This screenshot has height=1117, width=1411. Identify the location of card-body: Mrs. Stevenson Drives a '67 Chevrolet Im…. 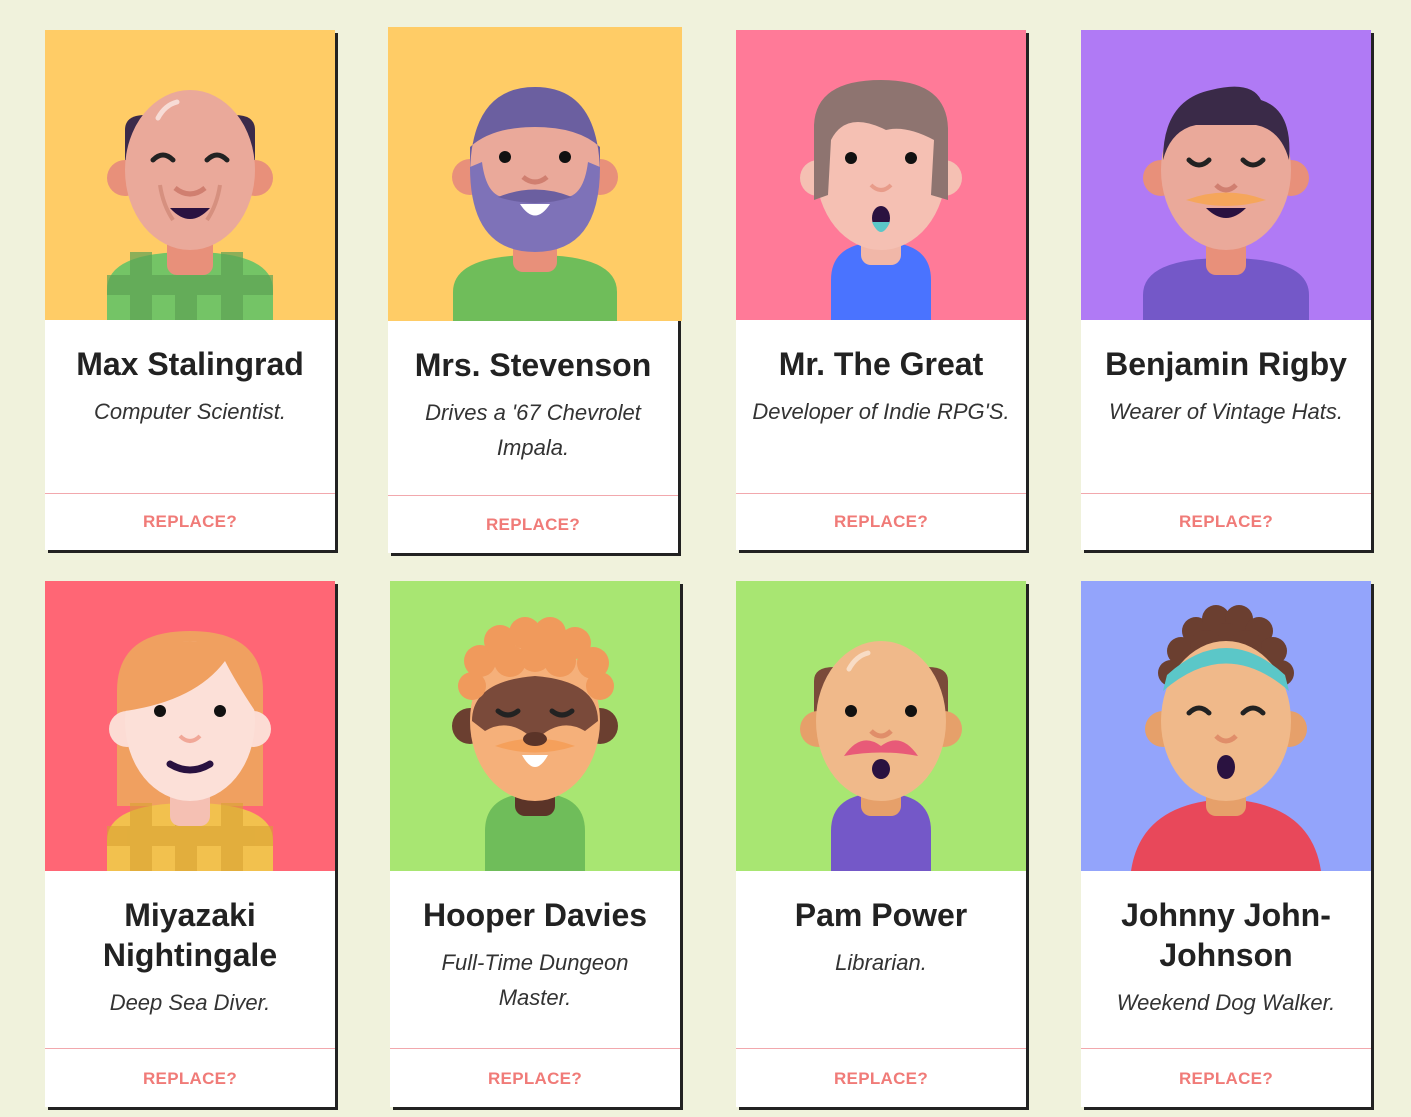
(533, 405).